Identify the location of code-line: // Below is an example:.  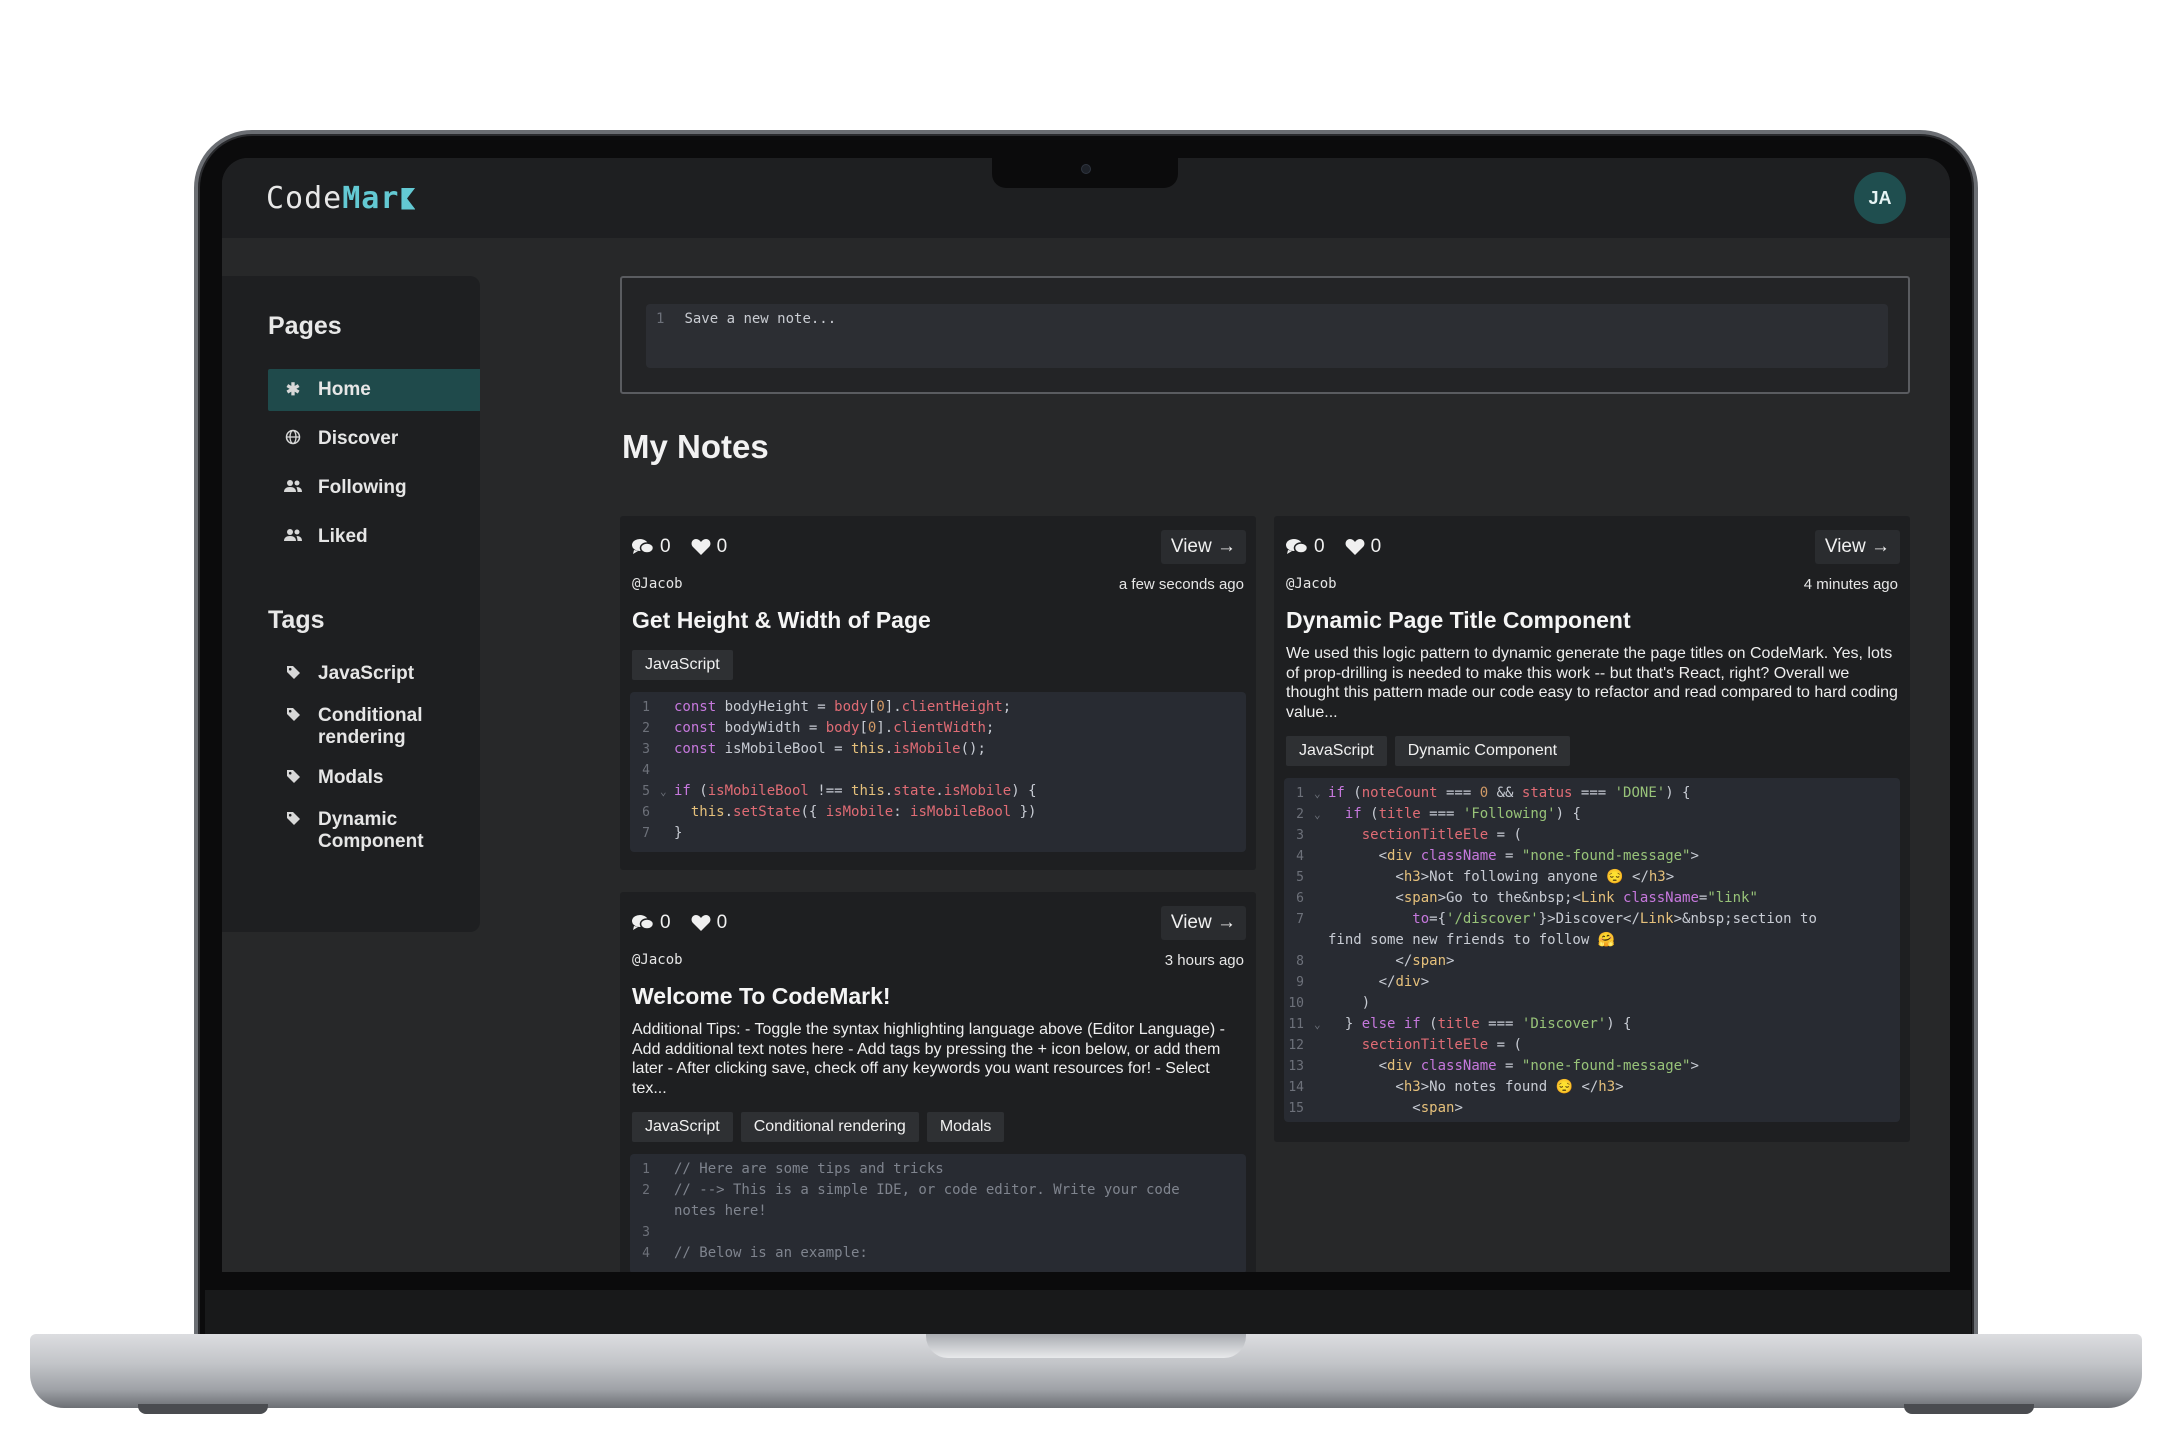
(771, 1253).